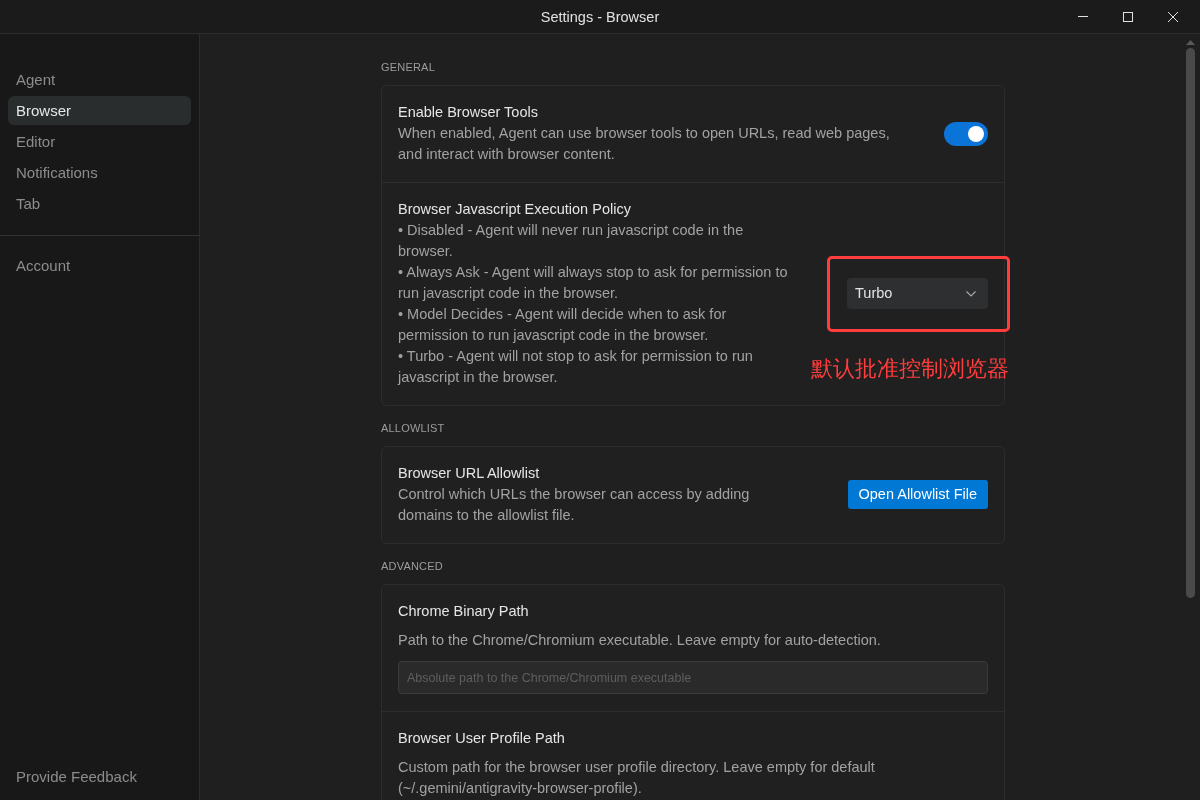  What do you see at coordinates (966, 133) in the screenshot?
I see `toggle-switch` at bounding box center [966, 133].